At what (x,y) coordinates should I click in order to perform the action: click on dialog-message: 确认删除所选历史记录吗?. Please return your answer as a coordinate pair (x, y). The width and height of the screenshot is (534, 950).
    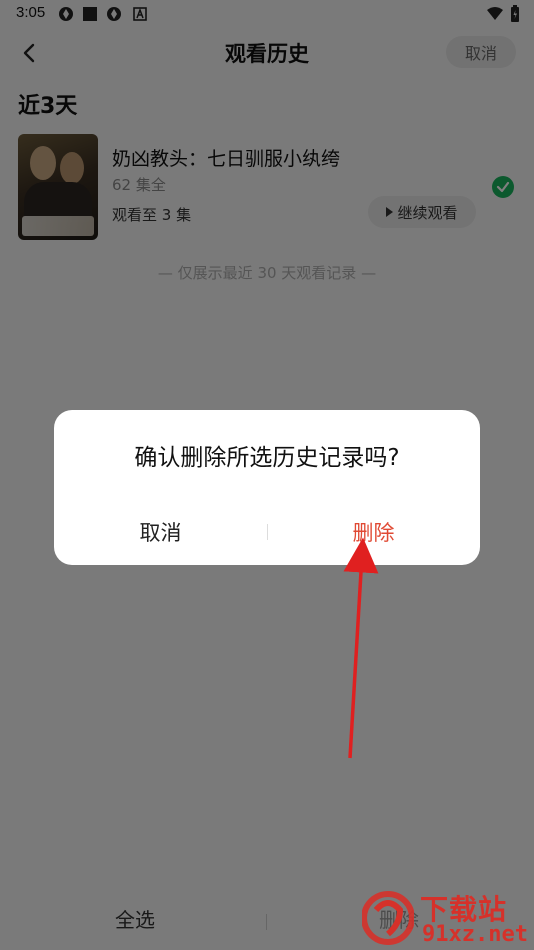
    Looking at the image, I should click on (267, 458).